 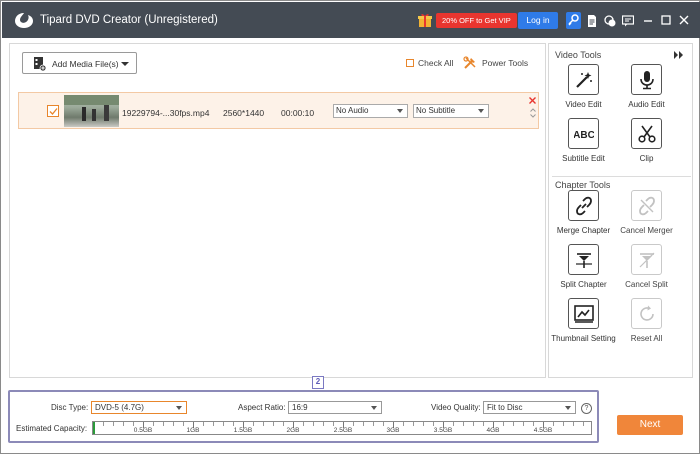 What do you see at coordinates (425, 20) in the screenshot?
I see `gift-icon` at bounding box center [425, 20].